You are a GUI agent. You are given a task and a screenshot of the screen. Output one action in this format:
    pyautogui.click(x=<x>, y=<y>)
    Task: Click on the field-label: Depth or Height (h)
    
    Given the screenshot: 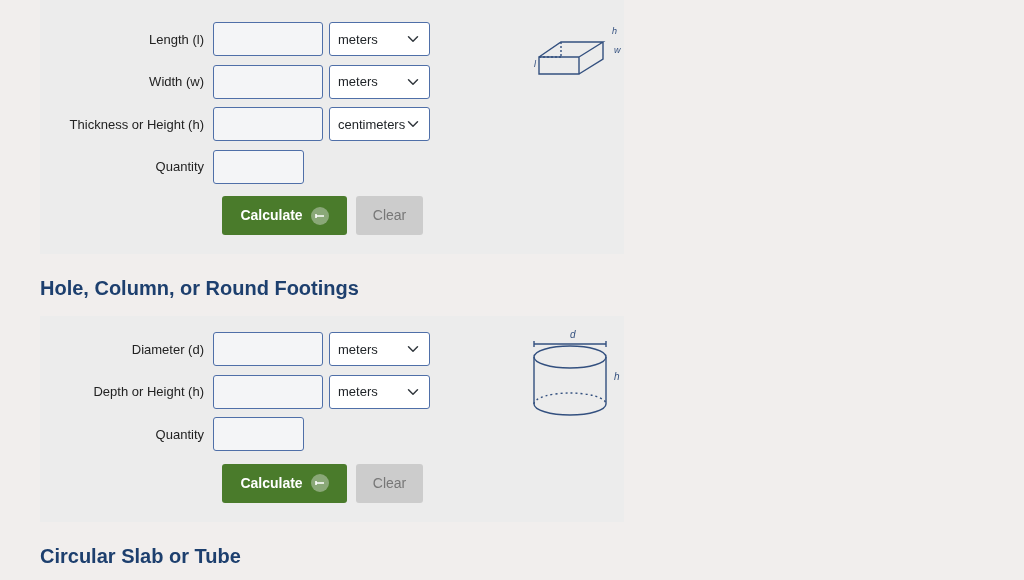 What is the action you would take?
    pyautogui.click(x=148, y=392)
    